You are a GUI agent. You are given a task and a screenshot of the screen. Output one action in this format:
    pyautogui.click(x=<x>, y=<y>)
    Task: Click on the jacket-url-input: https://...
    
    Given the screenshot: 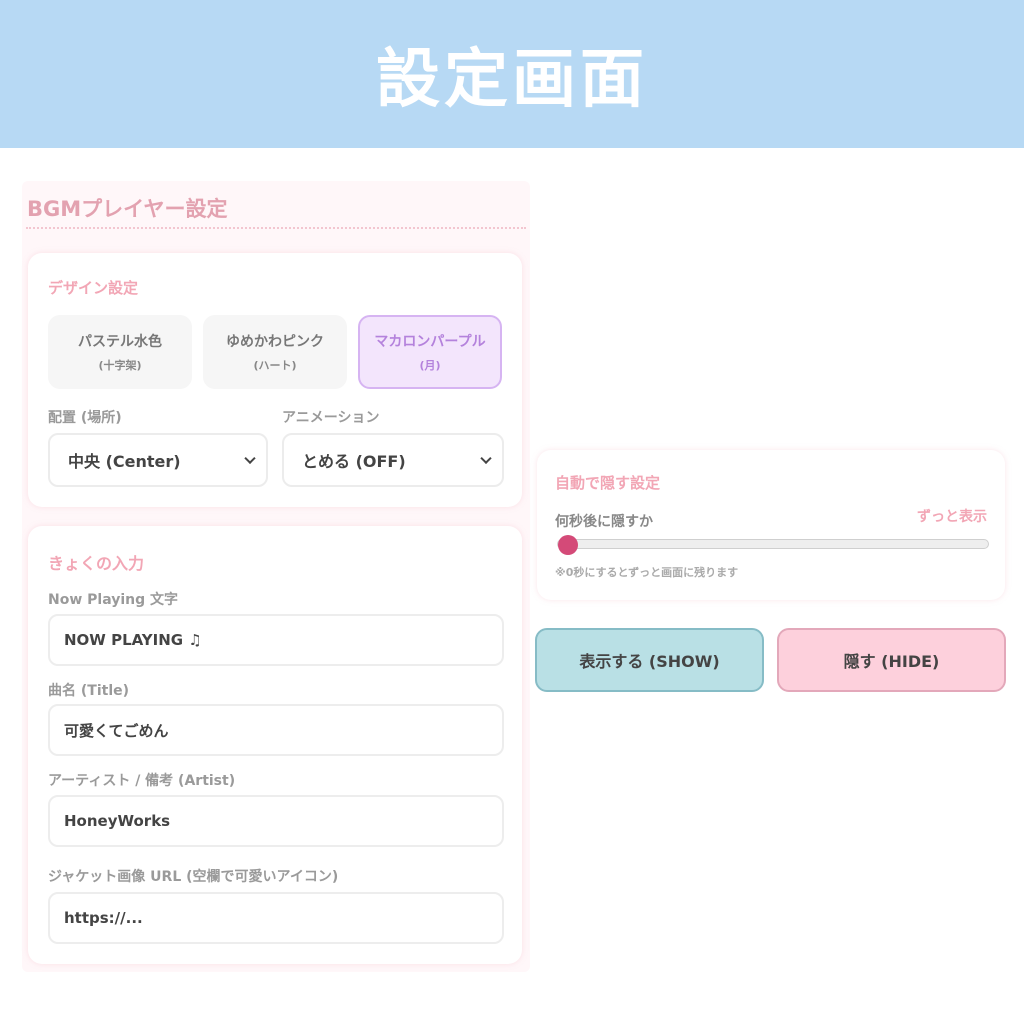 What is the action you would take?
    pyautogui.click(x=276, y=918)
    